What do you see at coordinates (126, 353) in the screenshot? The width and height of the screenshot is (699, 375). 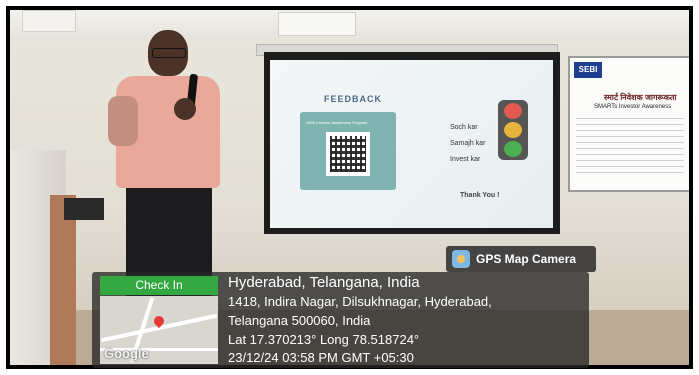 I see `map-watermark: Google` at bounding box center [126, 353].